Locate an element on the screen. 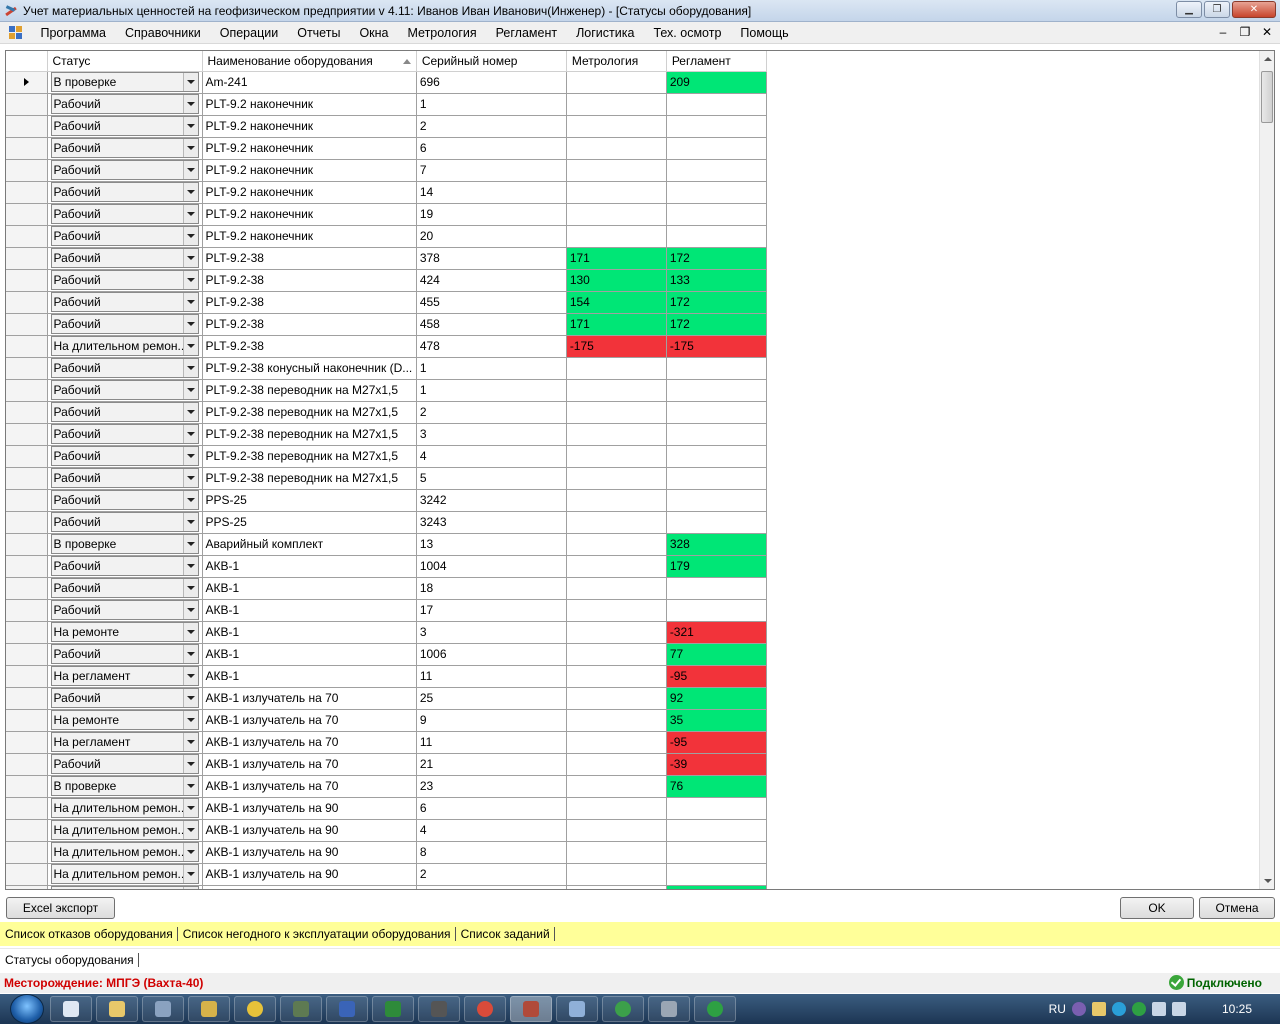 This screenshot has height=1024, width=1280. serial-number-cell: 478 is located at coordinates (491, 346).